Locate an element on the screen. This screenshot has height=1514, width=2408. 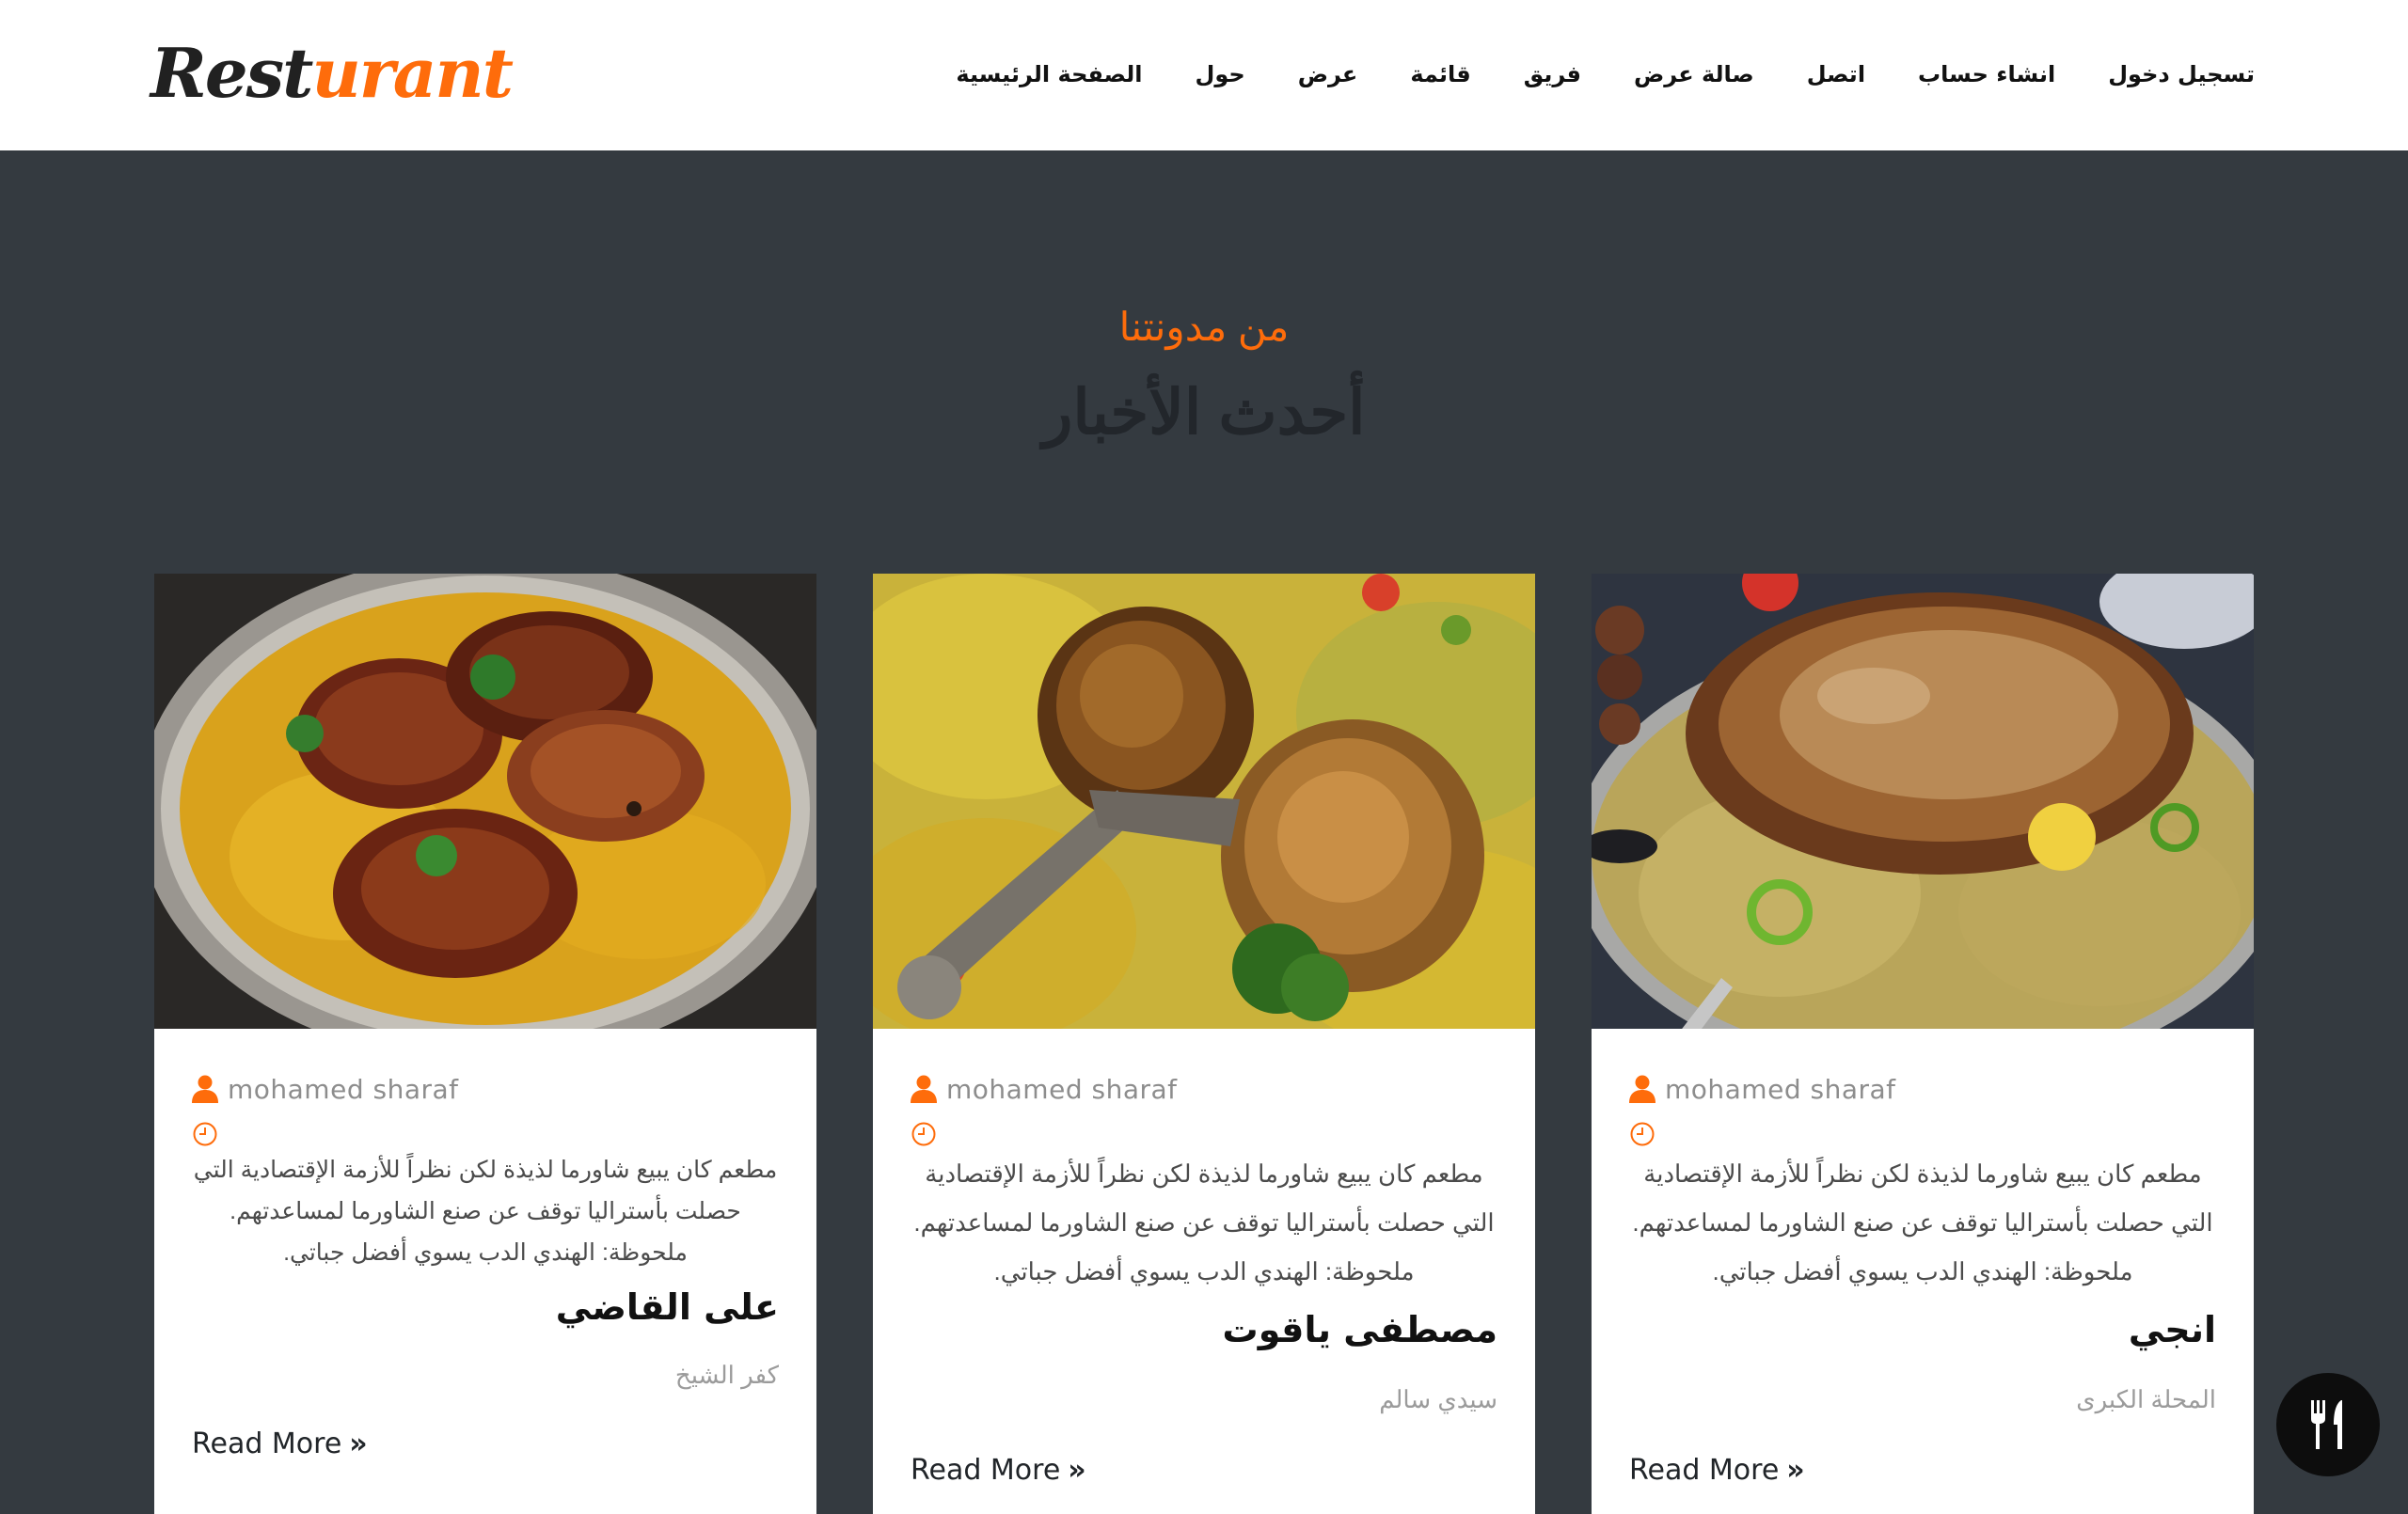
post-location: المحلة الكبرى is located at coordinates (1923, 1399).